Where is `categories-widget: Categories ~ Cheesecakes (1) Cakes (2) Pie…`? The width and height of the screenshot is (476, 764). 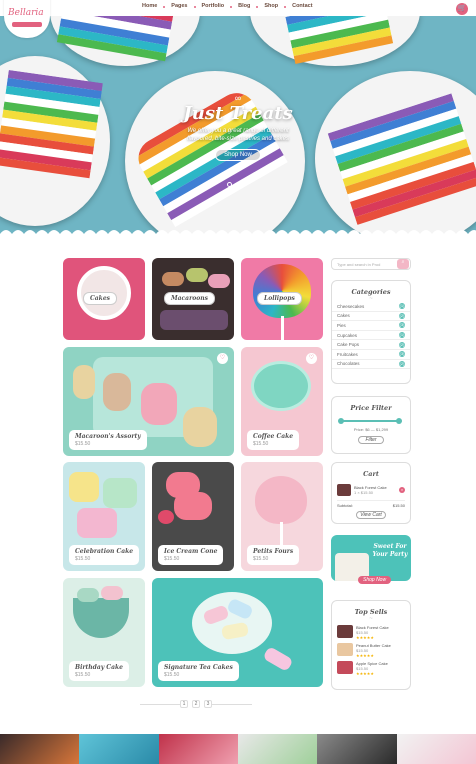
categories-widget: Categories ~ Cheesecakes (1) Cakes (2) Pie… is located at coordinates (371, 332).